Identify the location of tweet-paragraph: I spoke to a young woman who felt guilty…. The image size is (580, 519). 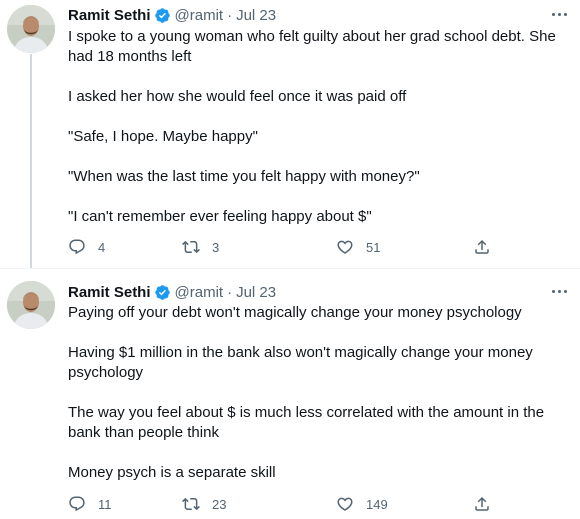
(312, 46).